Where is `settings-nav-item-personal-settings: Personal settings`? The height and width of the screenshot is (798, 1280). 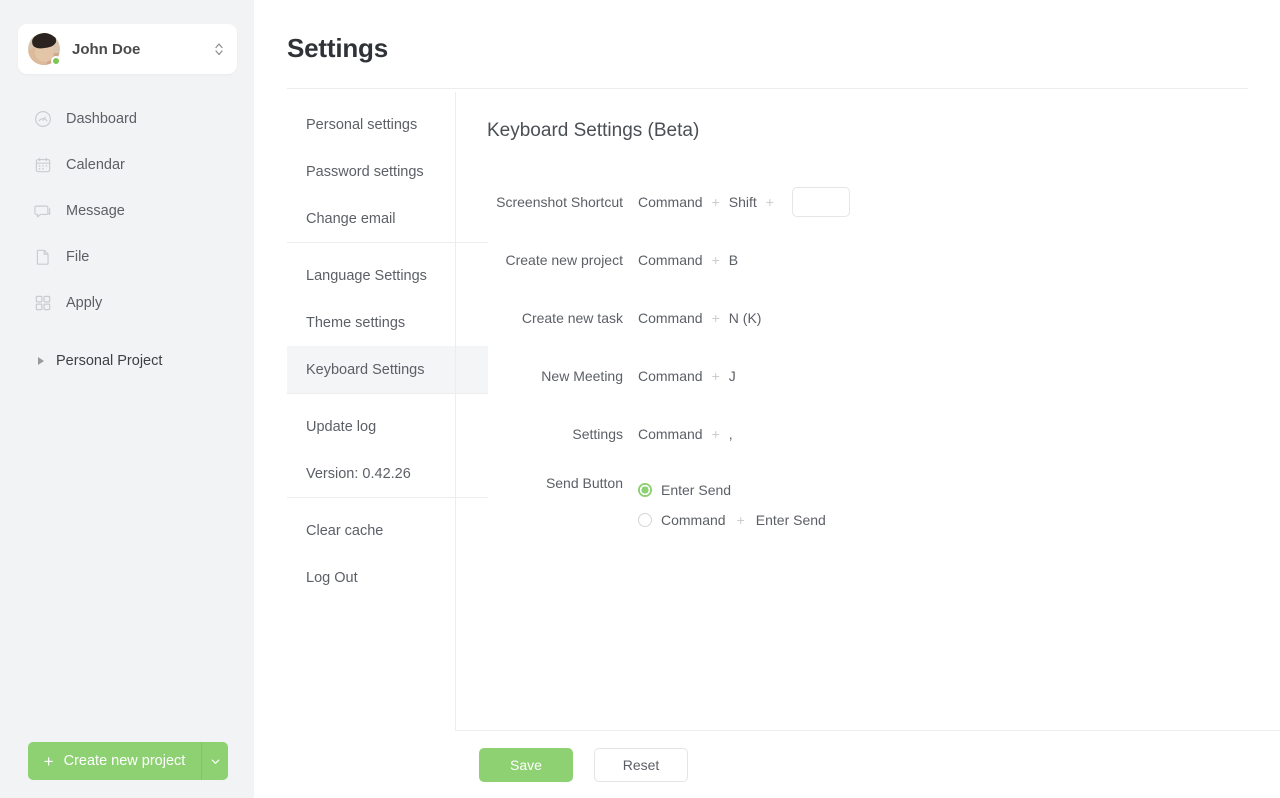 settings-nav-item-personal-settings: Personal settings is located at coordinates (387, 124).